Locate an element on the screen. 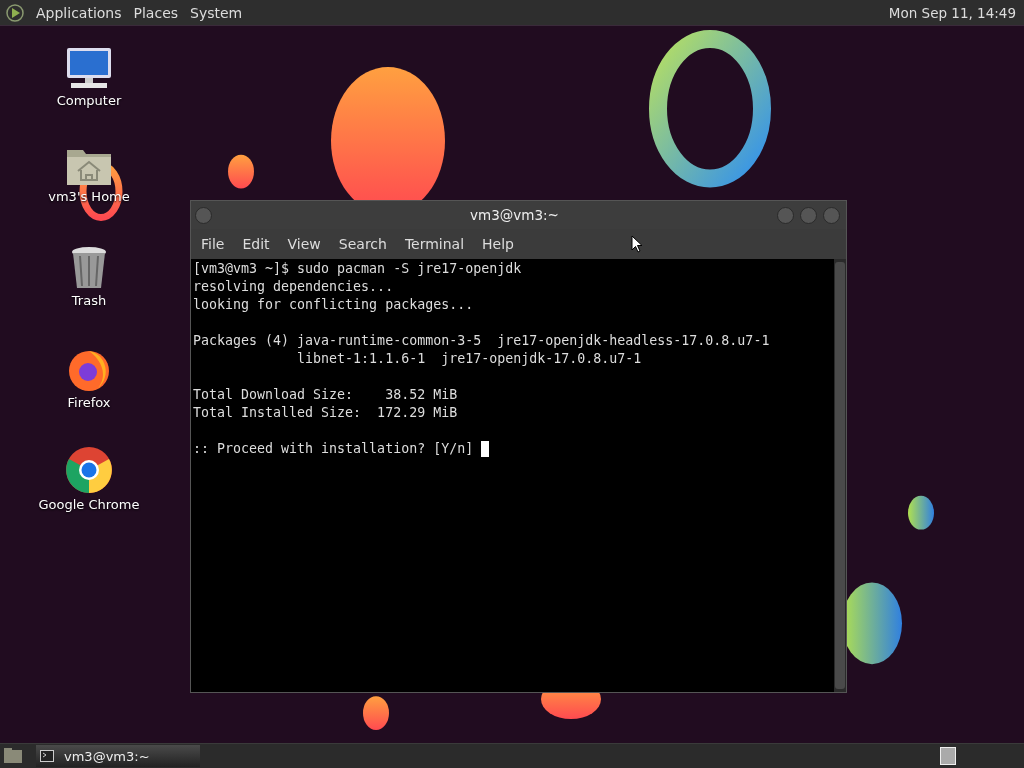  workspace-switcher is located at coordinates (948, 756).